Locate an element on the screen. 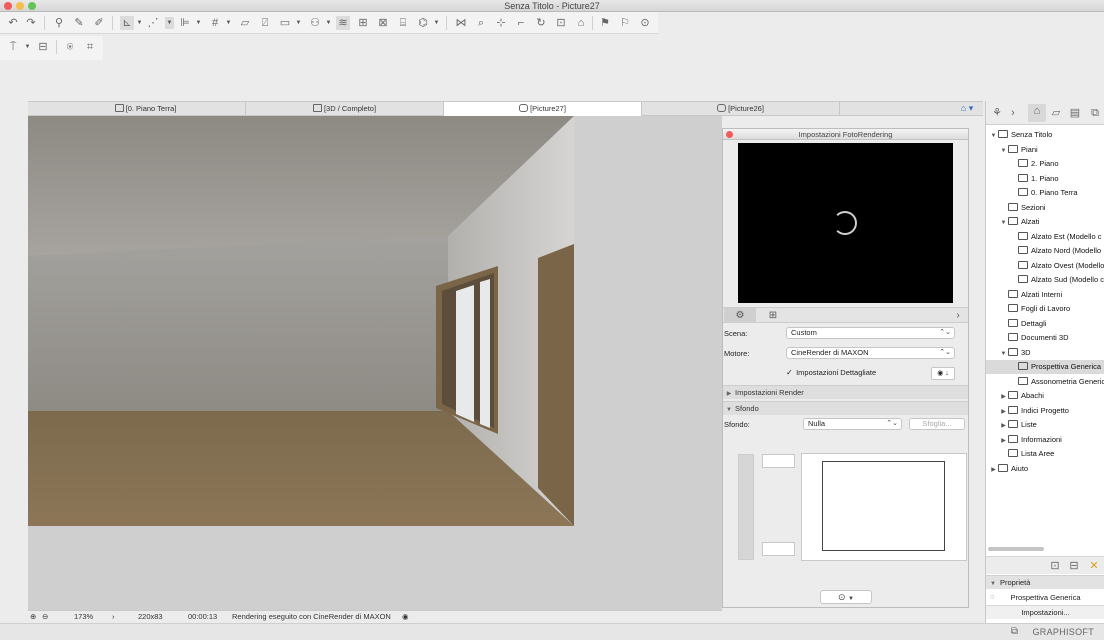 This screenshot has width=1104, height=640. navigator-item: 2. Piano is located at coordinates (1045, 164).